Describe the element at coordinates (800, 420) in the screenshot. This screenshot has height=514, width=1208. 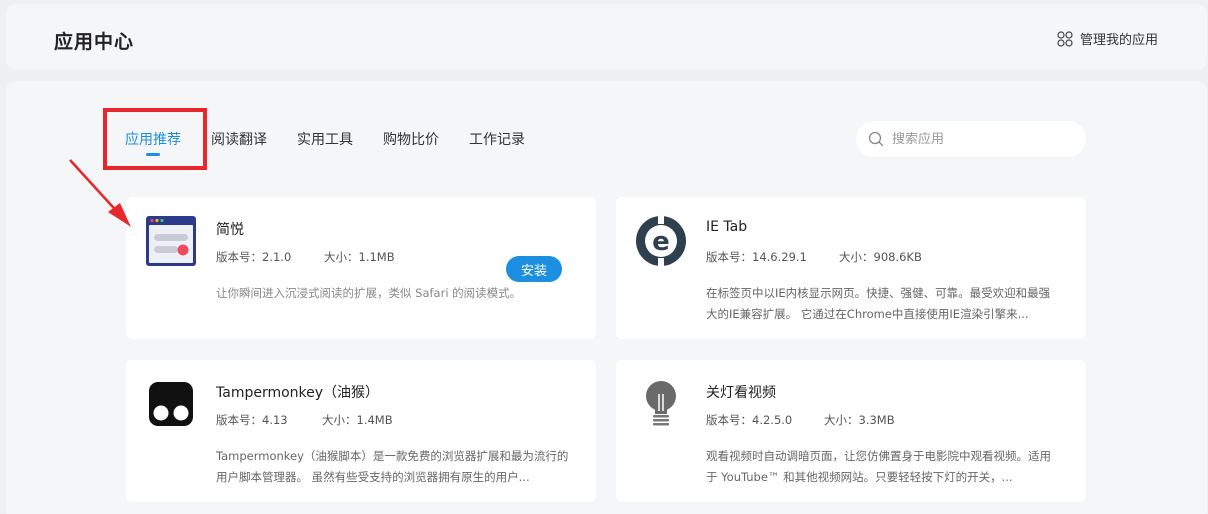
I see `app-meta: 版本号：4.2.5.0 大小：3.3MB` at that location.